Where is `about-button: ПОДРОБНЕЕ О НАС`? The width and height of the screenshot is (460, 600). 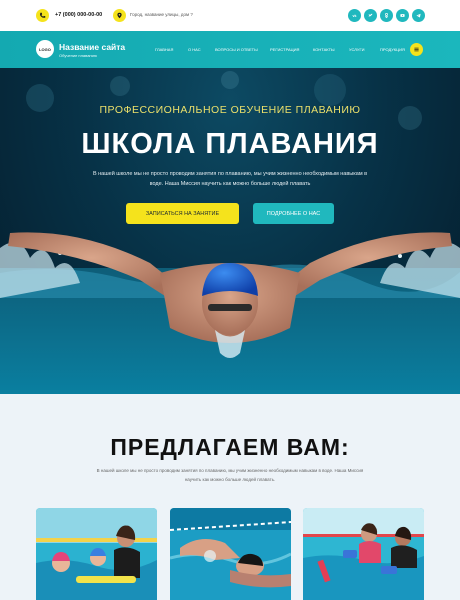
about-button: ПОДРОБНЕЕ О НАС is located at coordinates (293, 213).